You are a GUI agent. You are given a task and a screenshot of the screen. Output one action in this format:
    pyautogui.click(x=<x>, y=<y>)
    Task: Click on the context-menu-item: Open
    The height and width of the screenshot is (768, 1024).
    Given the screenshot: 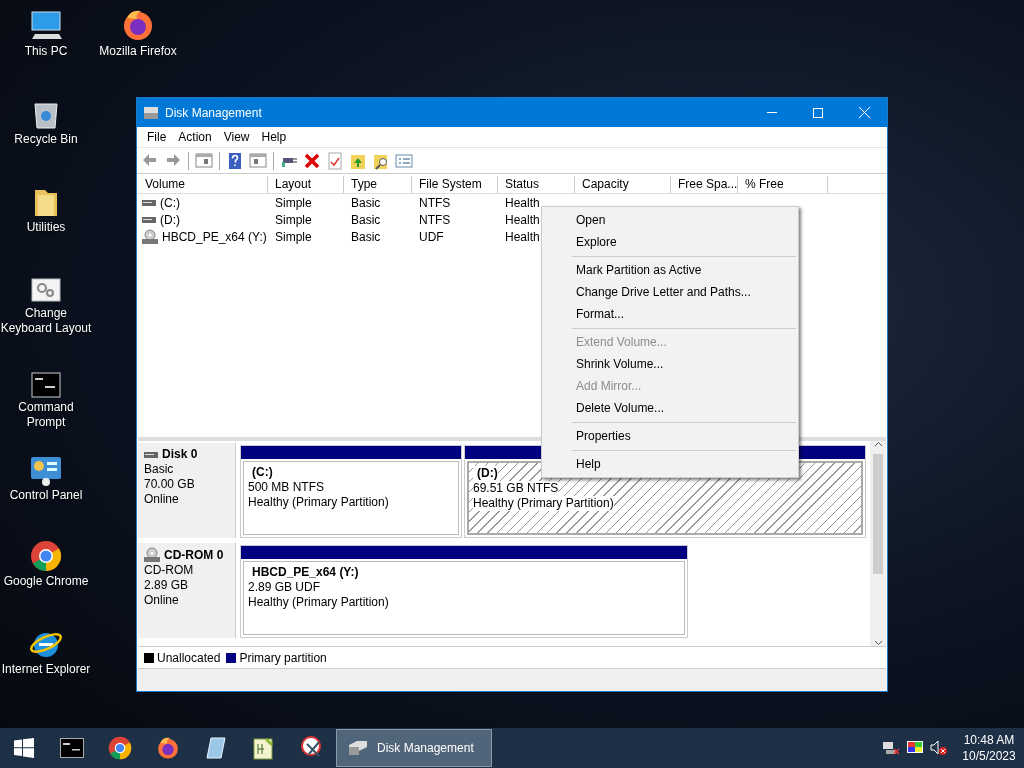 What is the action you would take?
    pyautogui.click(x=670, y=220)
    